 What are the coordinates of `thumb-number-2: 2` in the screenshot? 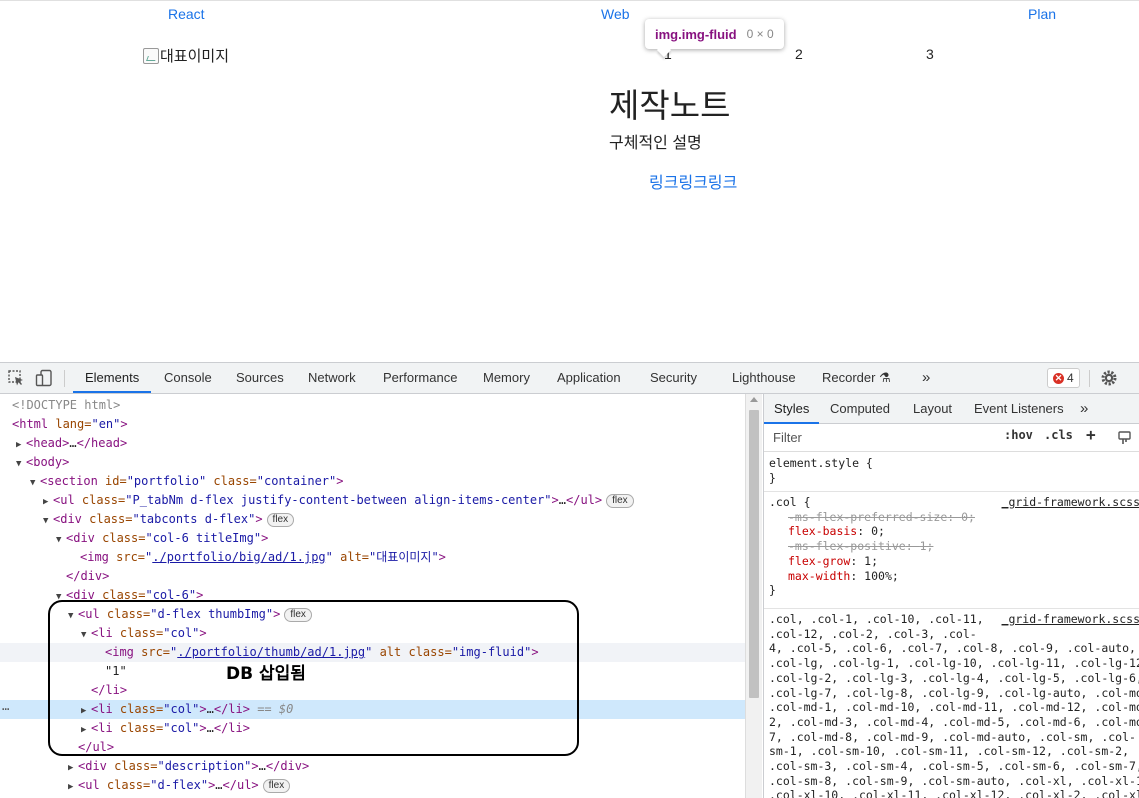 It's located at (799, 54).